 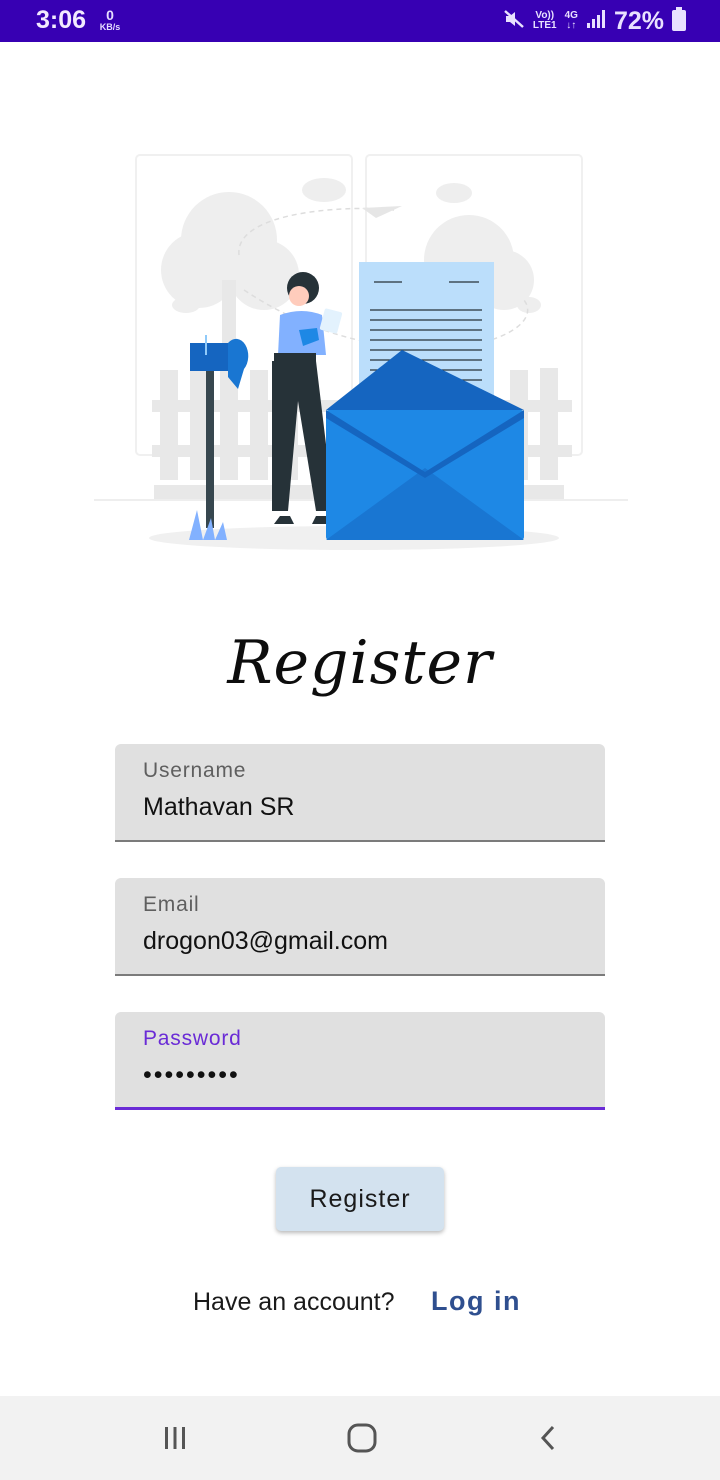 I want to click on net-speed: 0 KB/s, so click(x=110, y=20).